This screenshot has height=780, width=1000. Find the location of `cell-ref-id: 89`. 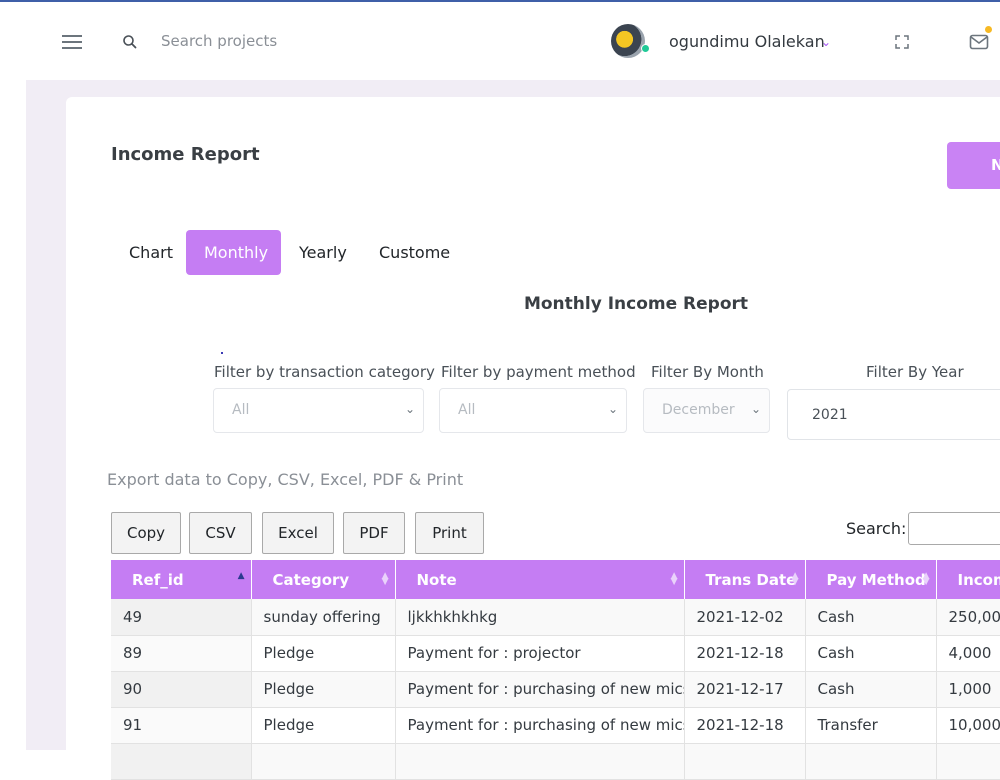

cell-ref-id: 89 is located at coordinates (181, 653).